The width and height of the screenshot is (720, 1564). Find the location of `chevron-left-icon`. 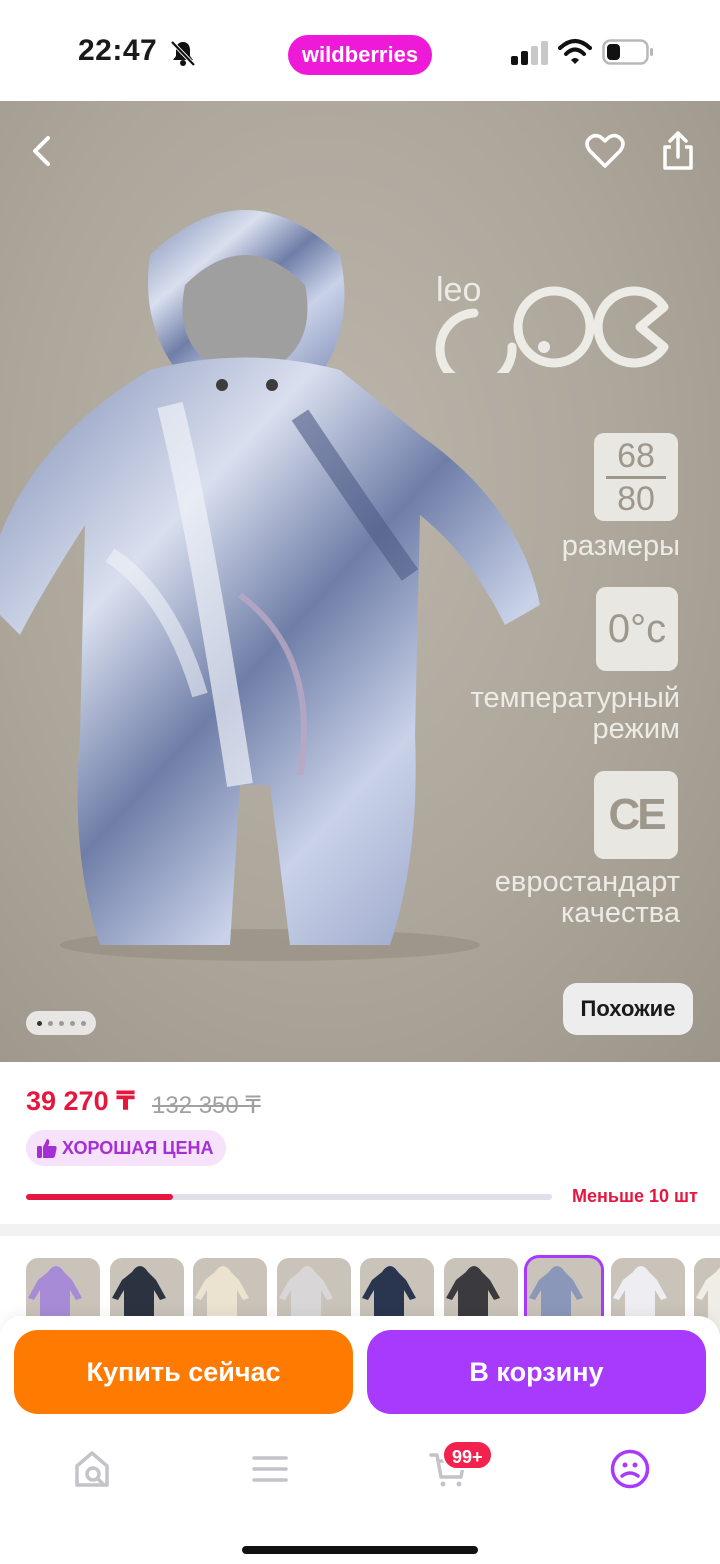

chevron-left-icon is located at coordinates (41, 151).